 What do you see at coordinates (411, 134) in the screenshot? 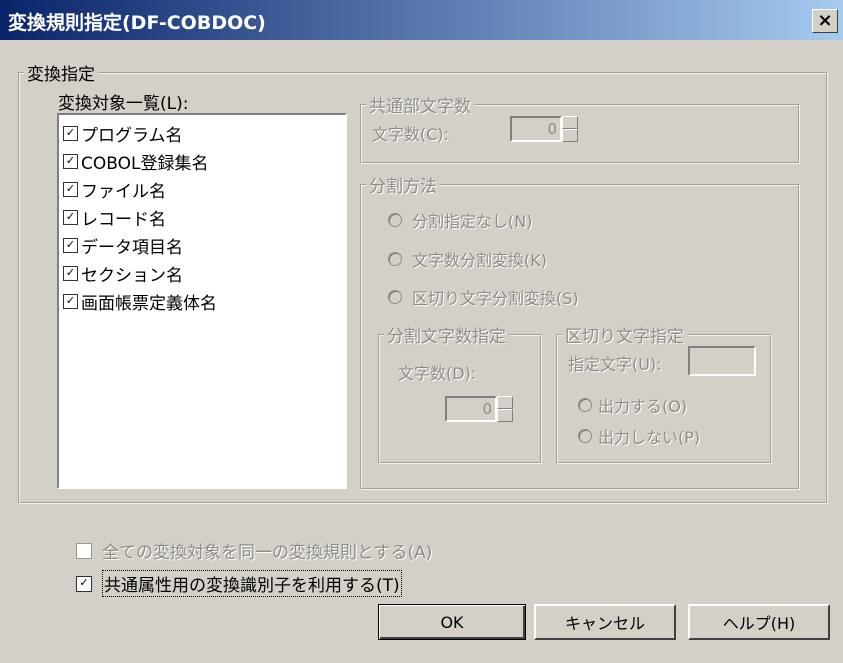
I see `common-chars-field-label: 文字数(C):` at bounding box center [411, 134].